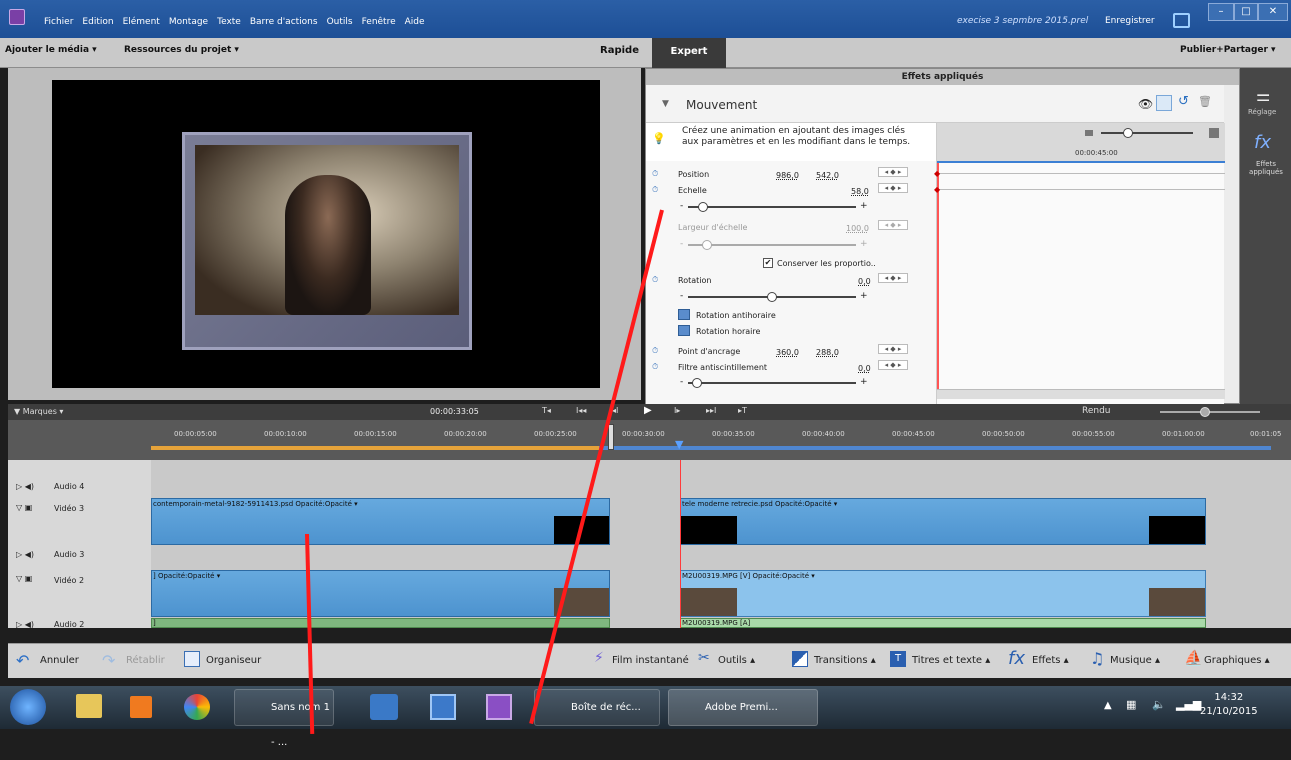 This screenshot has width=1291, height=760. Describe the element at coordinates (1262, 142) in the screenshot. I see `fx-icon: fx` at that location.